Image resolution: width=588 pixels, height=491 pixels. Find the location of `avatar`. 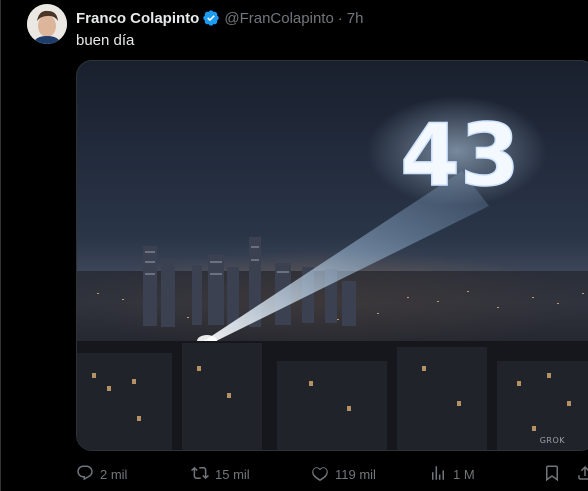

avatar is located at coordinates (47, 24).